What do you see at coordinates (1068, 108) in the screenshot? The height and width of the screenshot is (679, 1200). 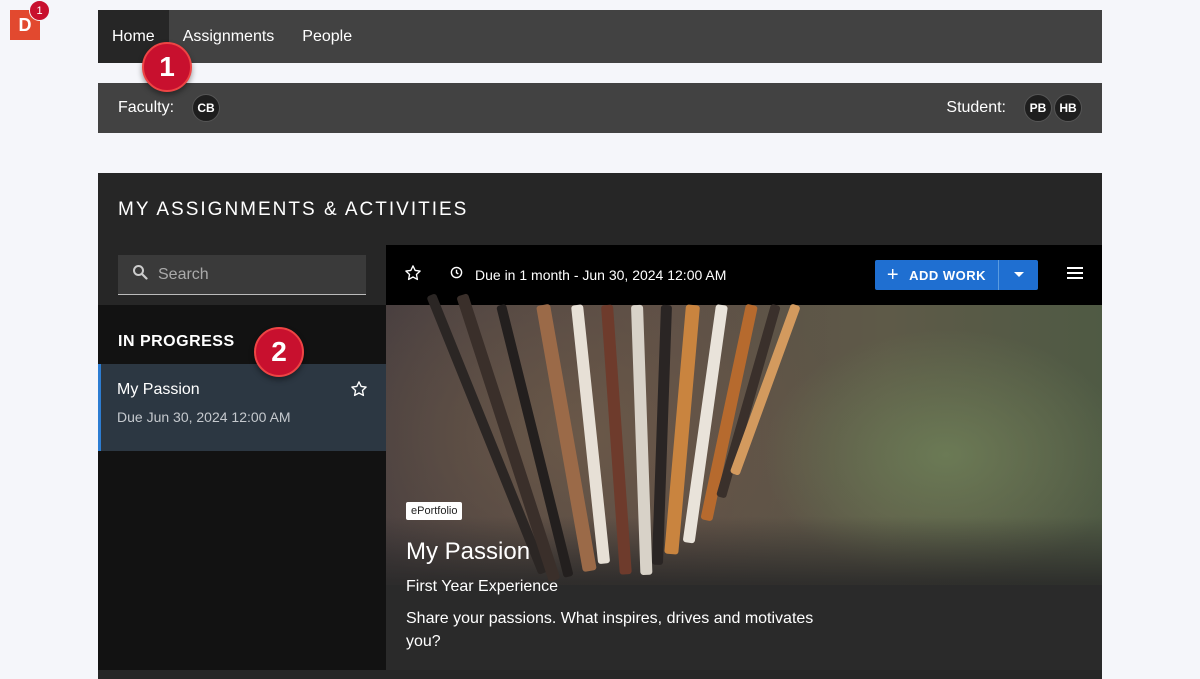 I see `student-avatar: HB` at bounding box center [1068, 108].